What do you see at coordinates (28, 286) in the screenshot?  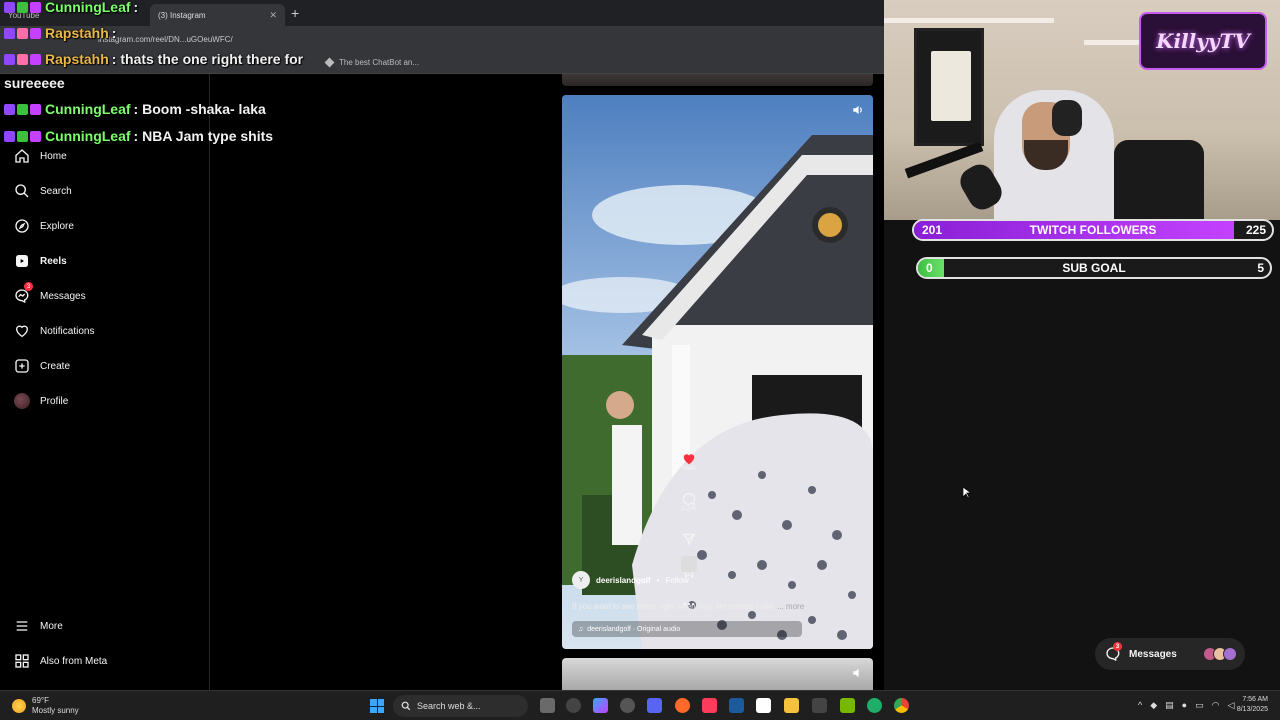 I see `messages-badge: 3` at bounding box center [28, 286].